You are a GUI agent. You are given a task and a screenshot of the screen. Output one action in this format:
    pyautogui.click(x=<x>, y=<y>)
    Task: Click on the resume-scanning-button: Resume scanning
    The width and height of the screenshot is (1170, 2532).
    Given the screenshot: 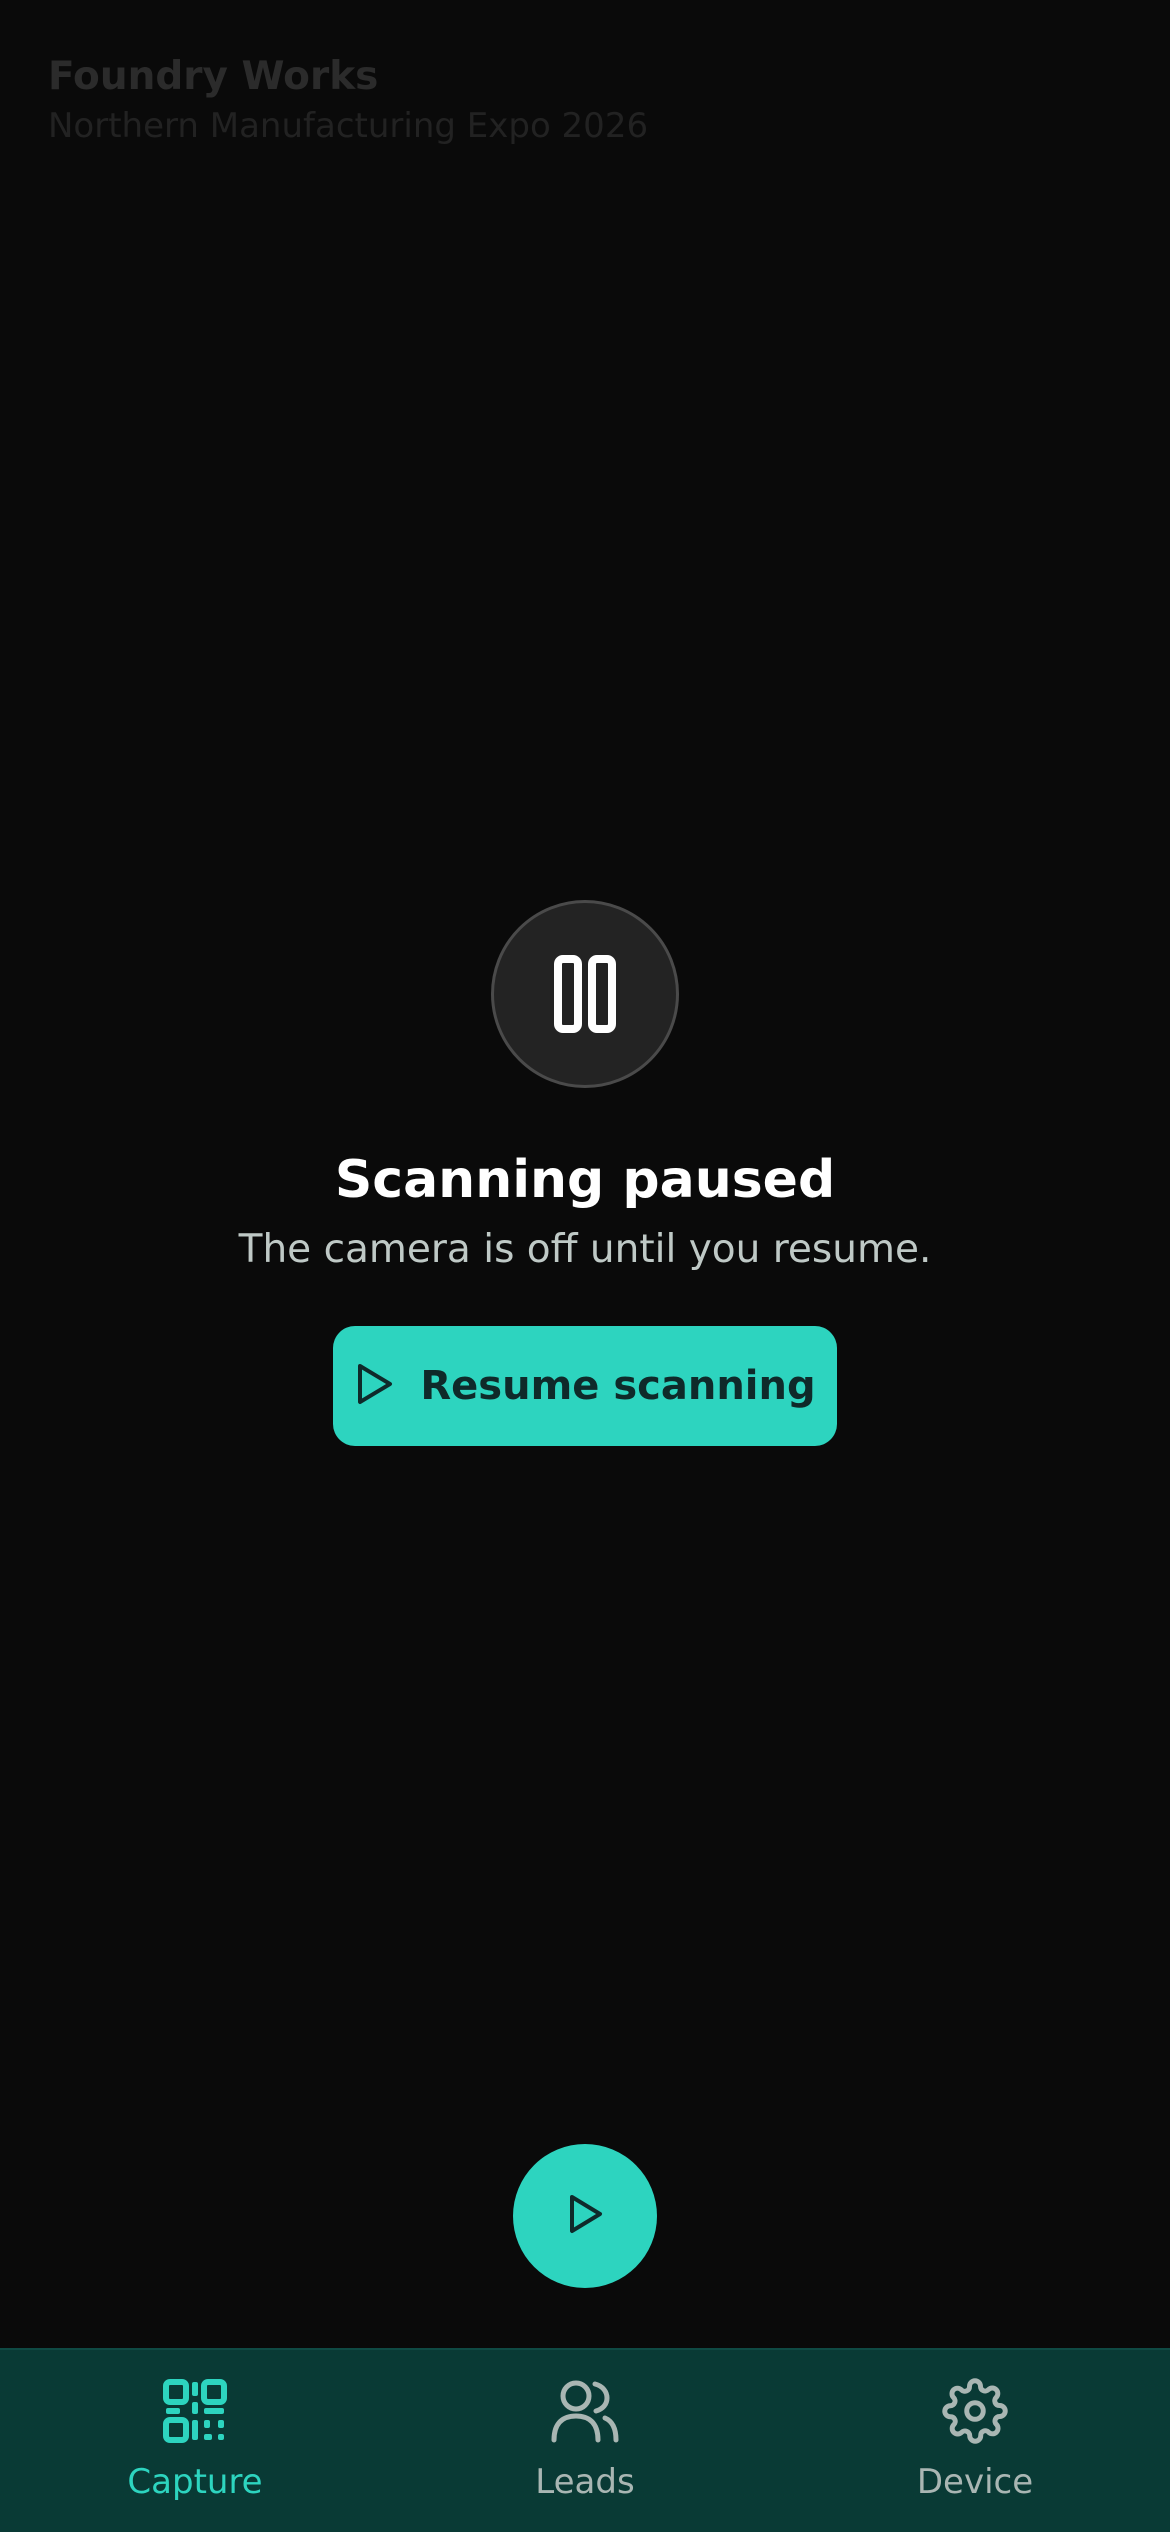 What is the action you would take?
    pyautogui.click(x=585, y=1386)
    